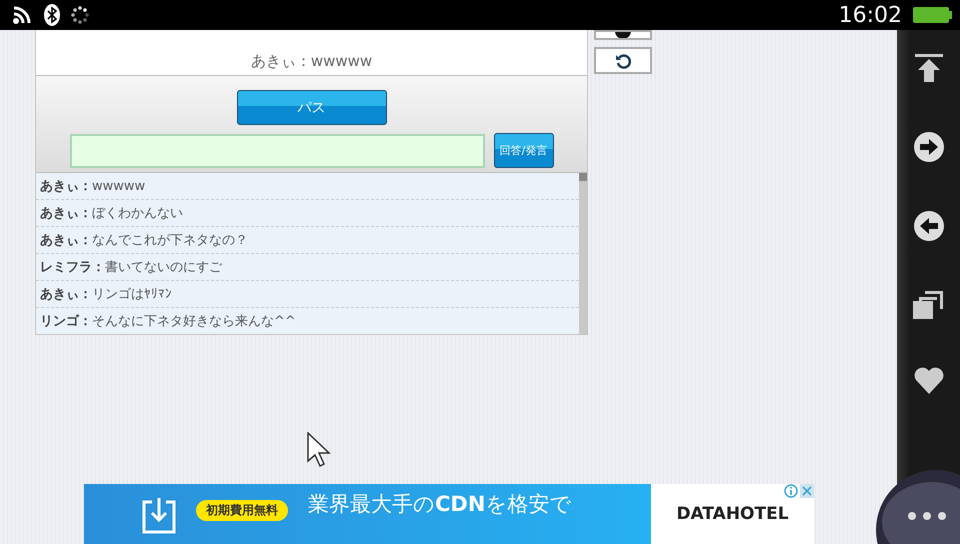 The width and height of the screenshot is (960, 544). What do you see at coordinates (311, 107) in the screenshot?
I see `pass-button: パス` at bounding box center [311, 107].